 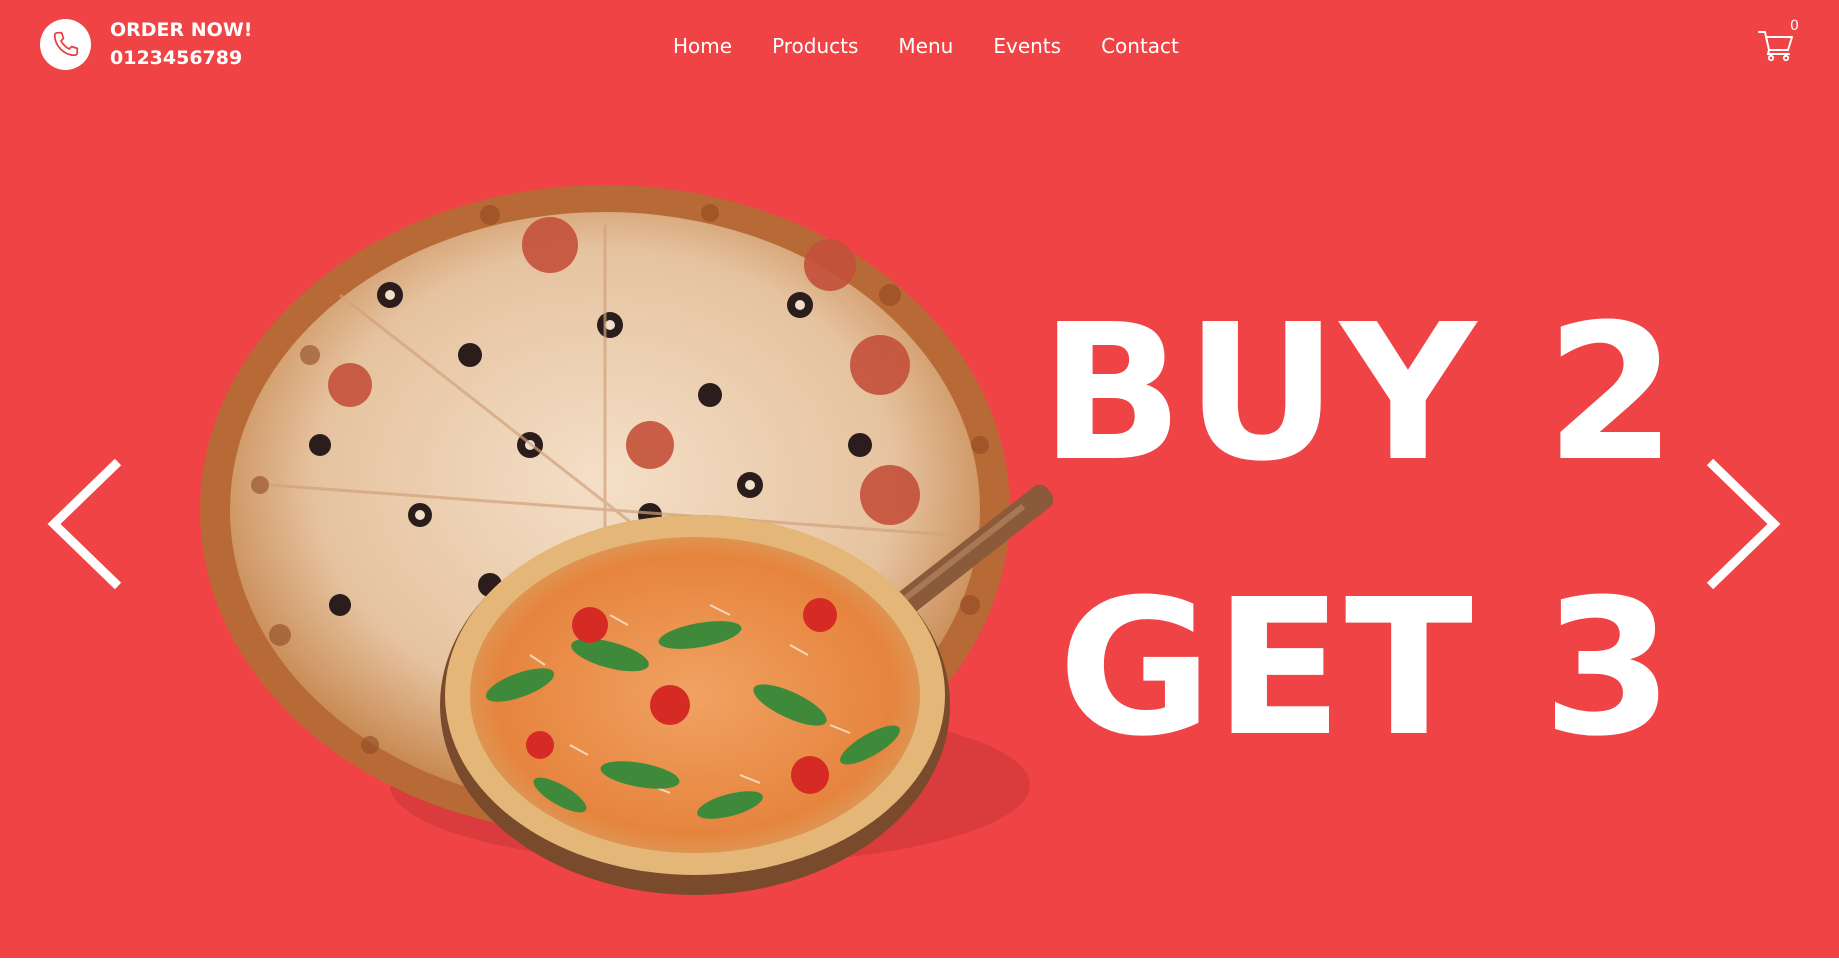 I want to click on phone-badge, so click(x=65, y=44).